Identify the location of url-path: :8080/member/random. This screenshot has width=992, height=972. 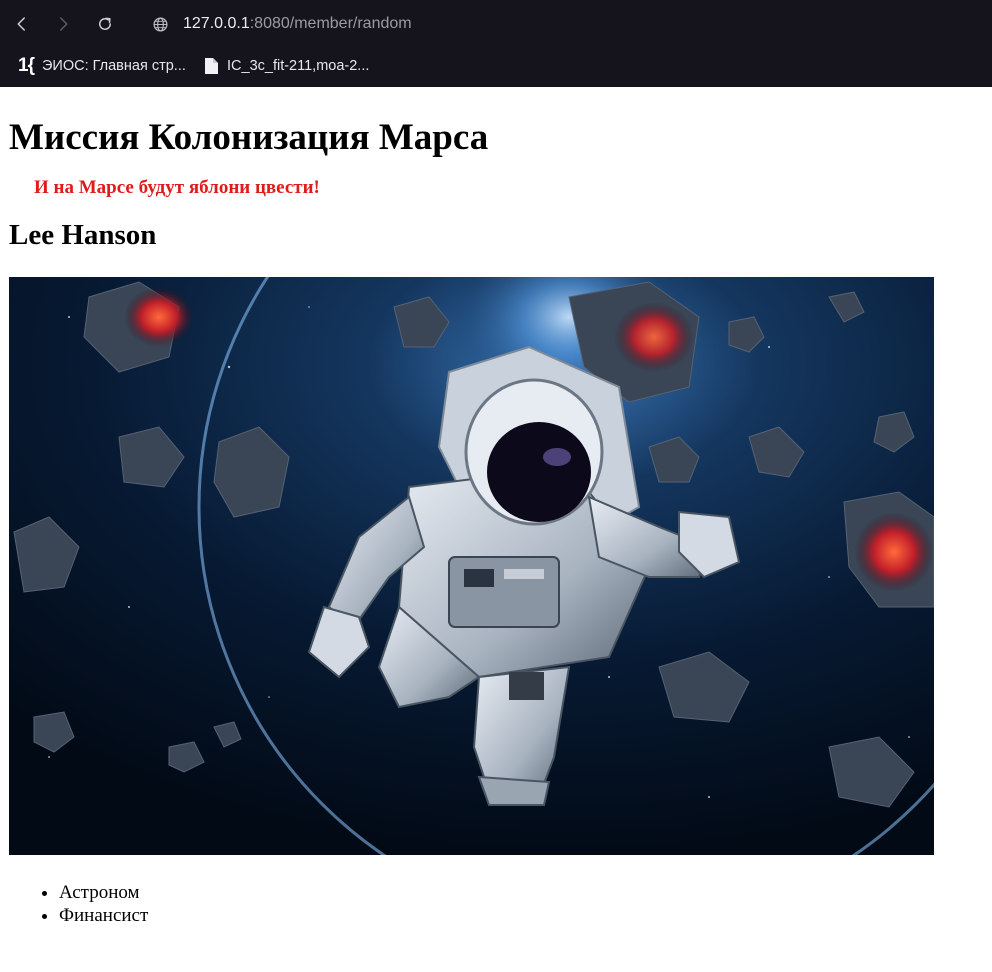
(330, 23).